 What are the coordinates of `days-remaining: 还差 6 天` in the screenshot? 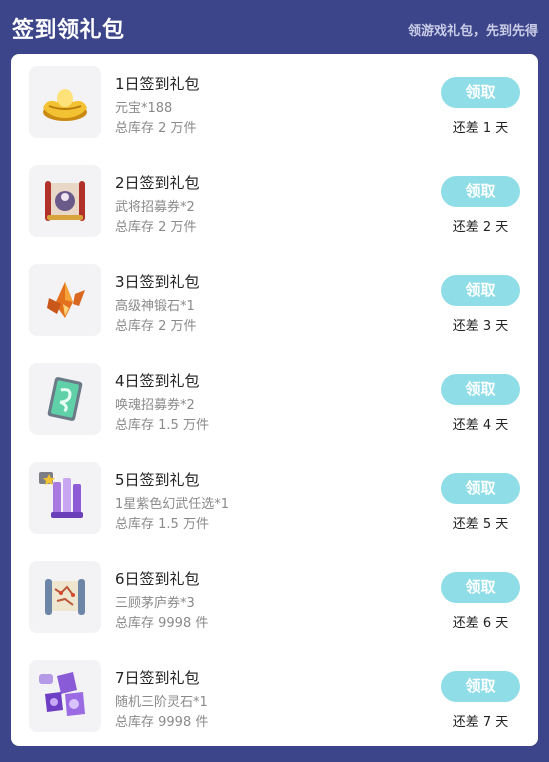 It's located at (480, 623).